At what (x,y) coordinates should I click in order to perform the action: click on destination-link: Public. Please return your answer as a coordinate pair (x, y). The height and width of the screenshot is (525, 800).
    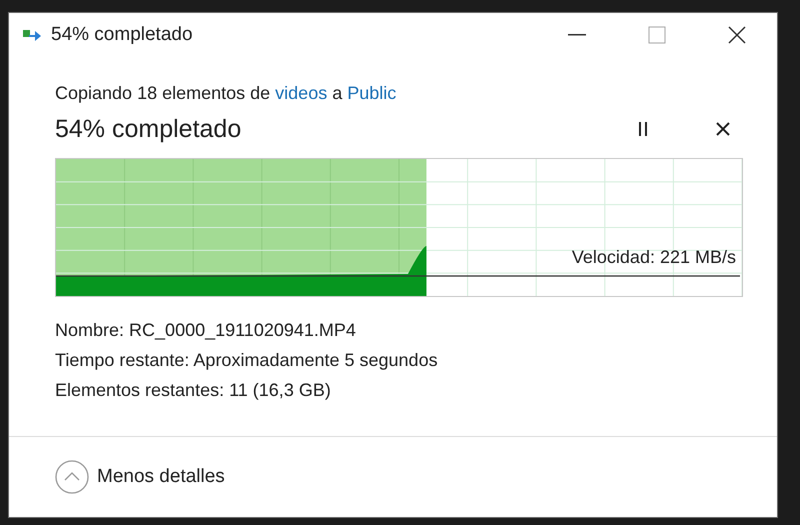
    Looking at the image, I should click on (371, 93).